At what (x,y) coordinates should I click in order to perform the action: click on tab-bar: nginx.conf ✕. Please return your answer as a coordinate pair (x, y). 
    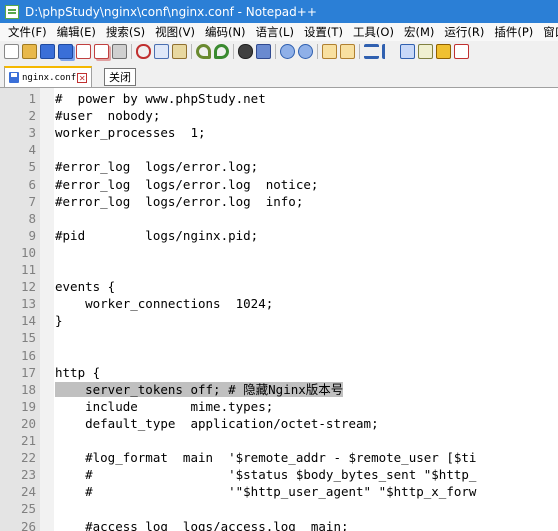
    Looking at the image, I should click on (279, 75).